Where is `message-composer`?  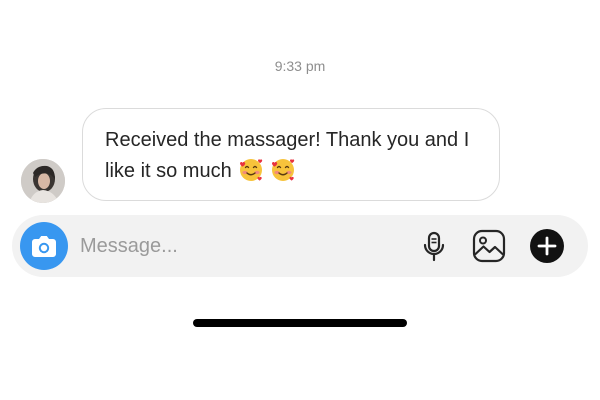 message-composer is located at coordinates (300, 246).